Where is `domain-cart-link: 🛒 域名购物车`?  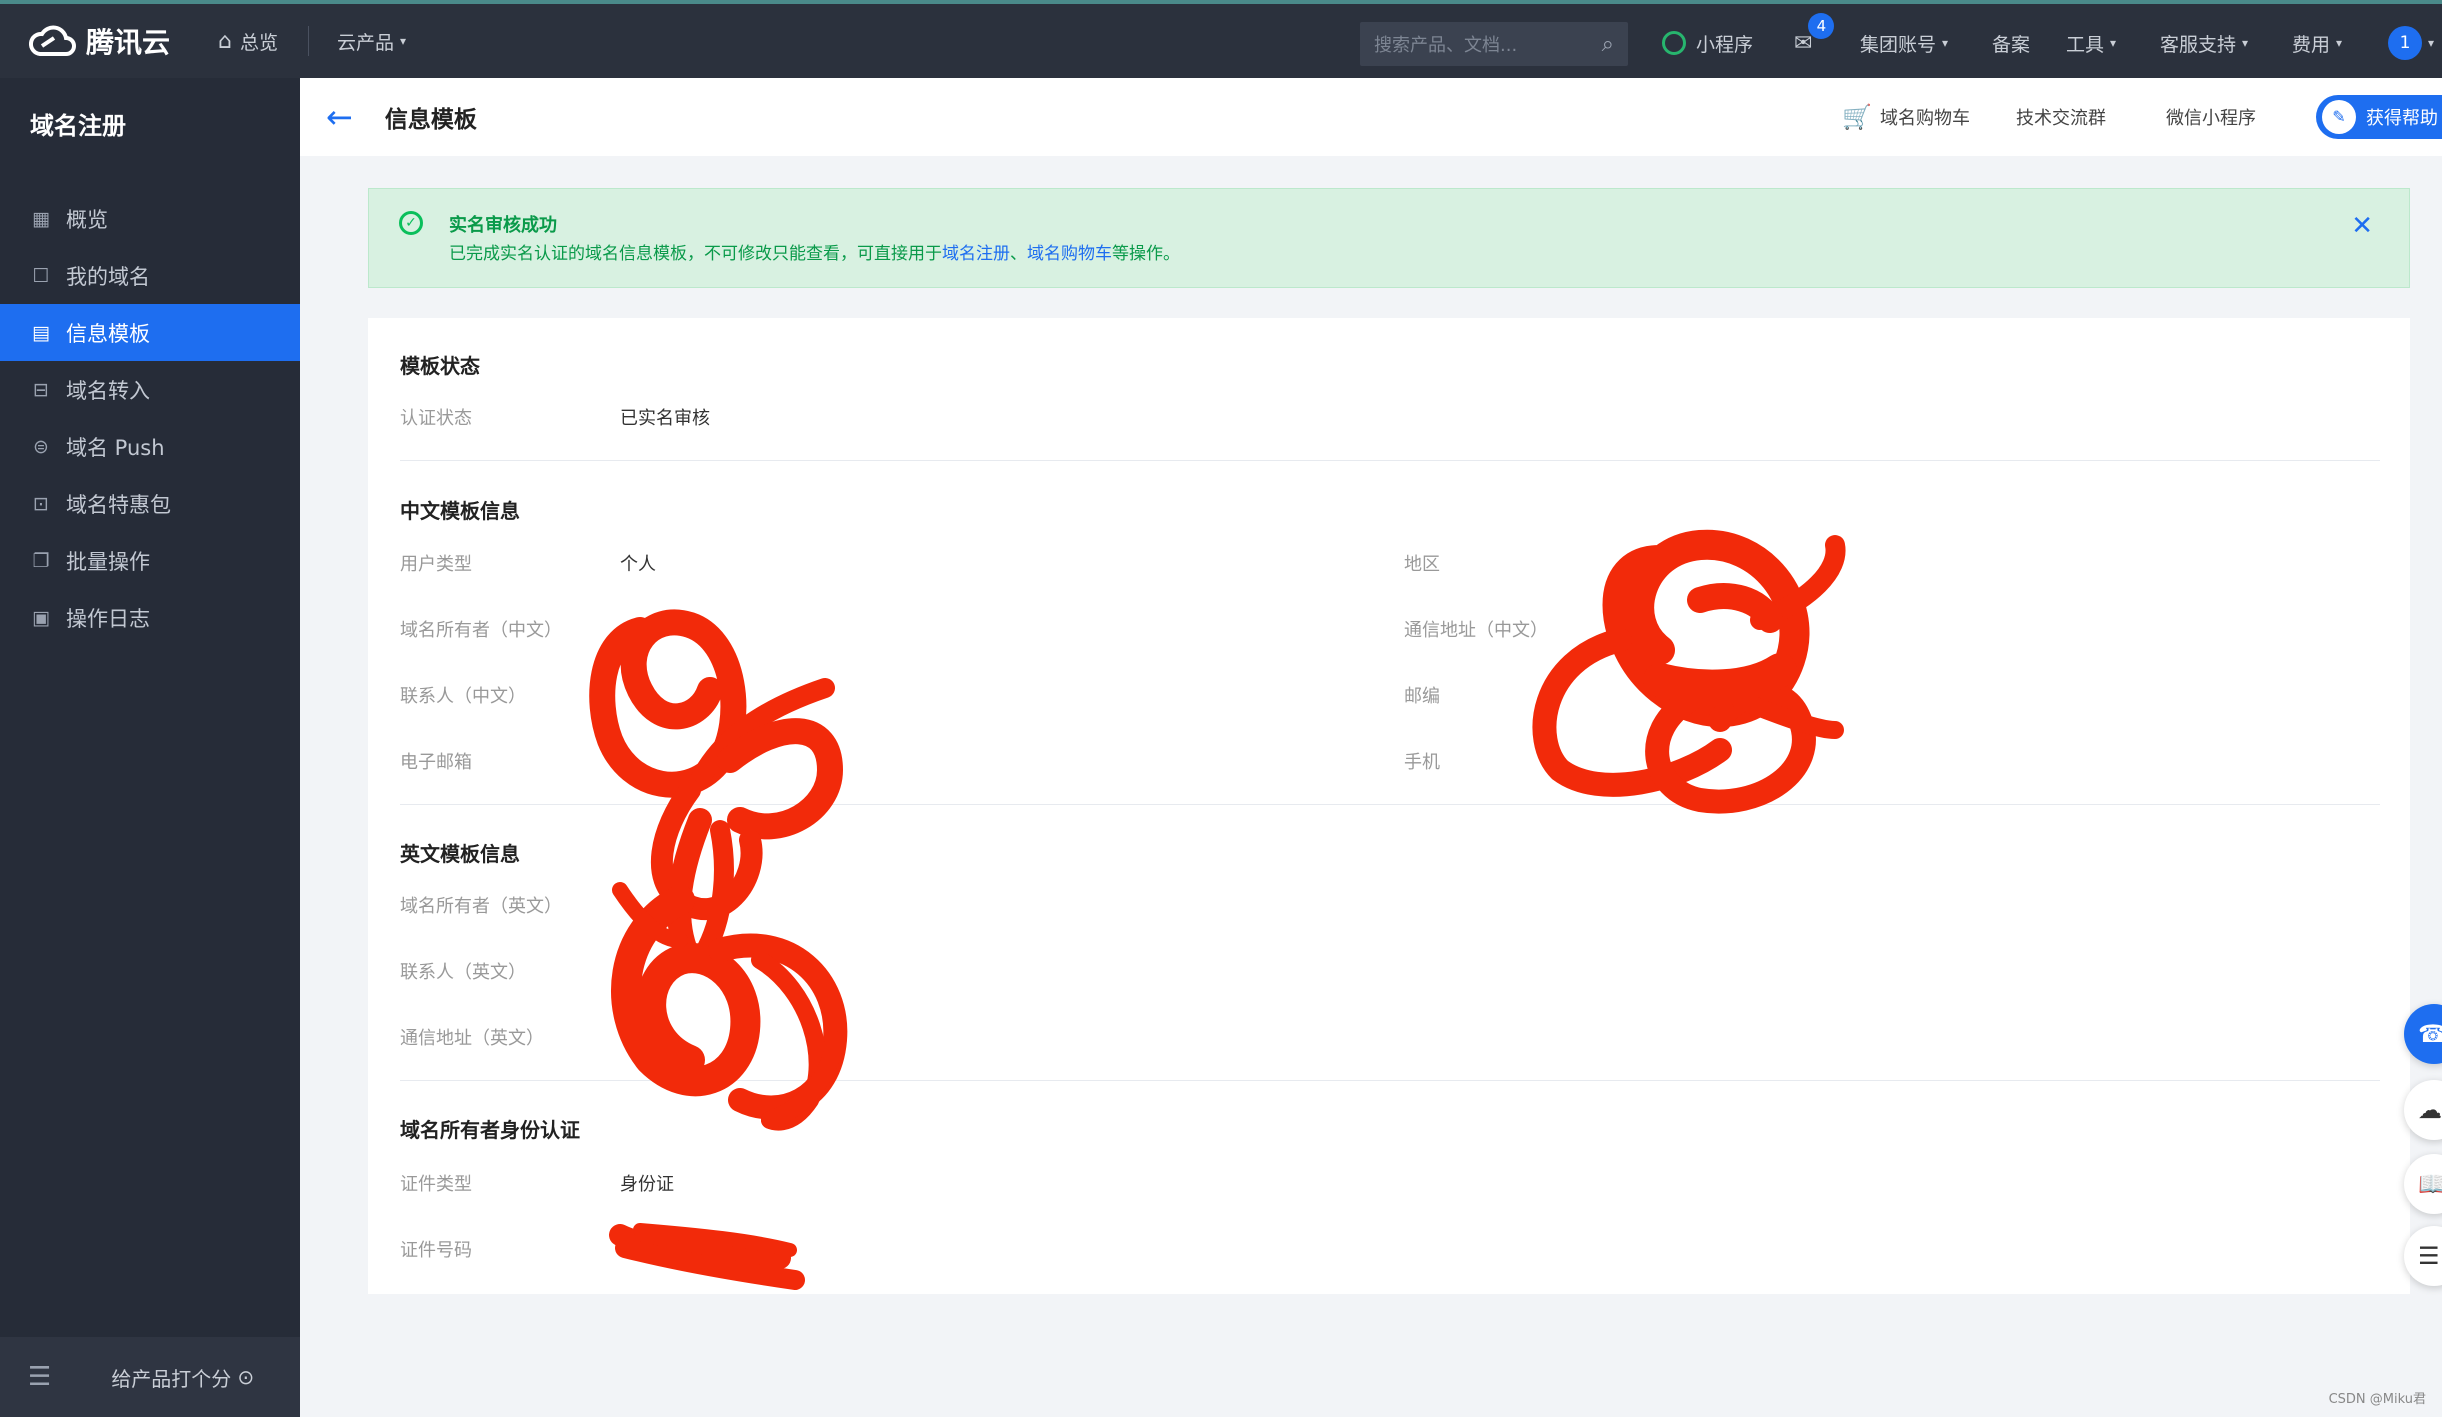 domain-cart-link: 🛒 域名购物车 is located at coordinates (1906, 117).